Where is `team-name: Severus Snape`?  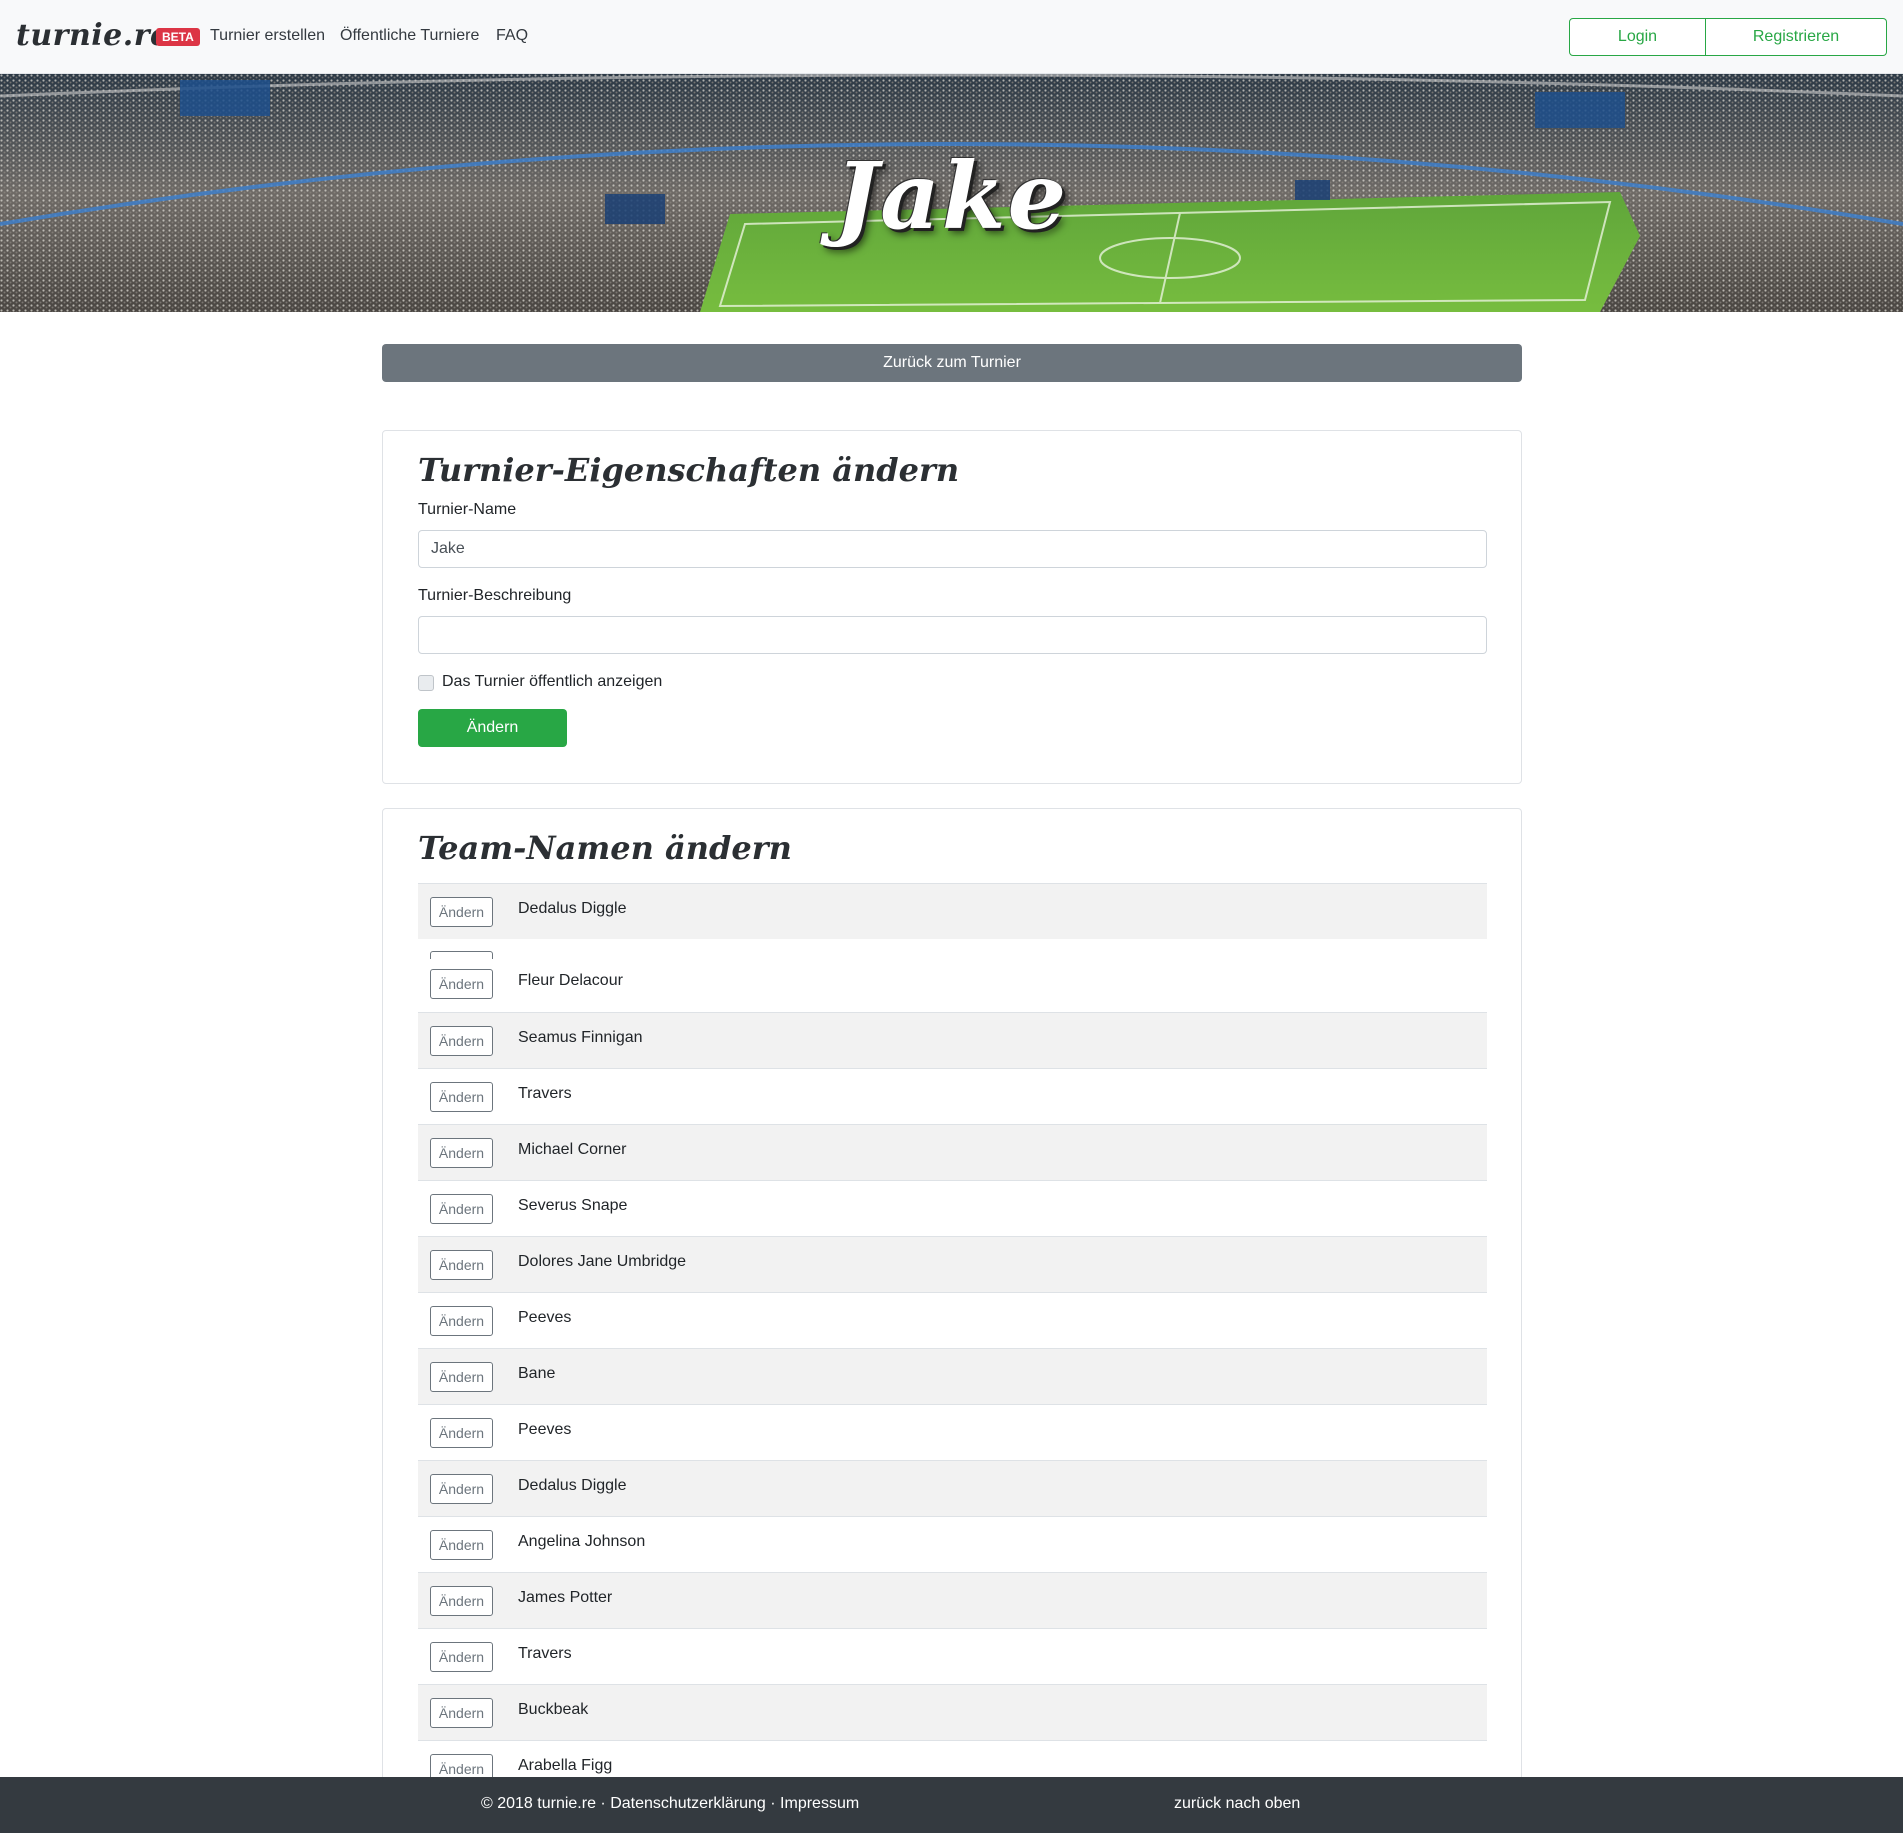
team-name: Severus Snape is located at coordinates (573, 1205).